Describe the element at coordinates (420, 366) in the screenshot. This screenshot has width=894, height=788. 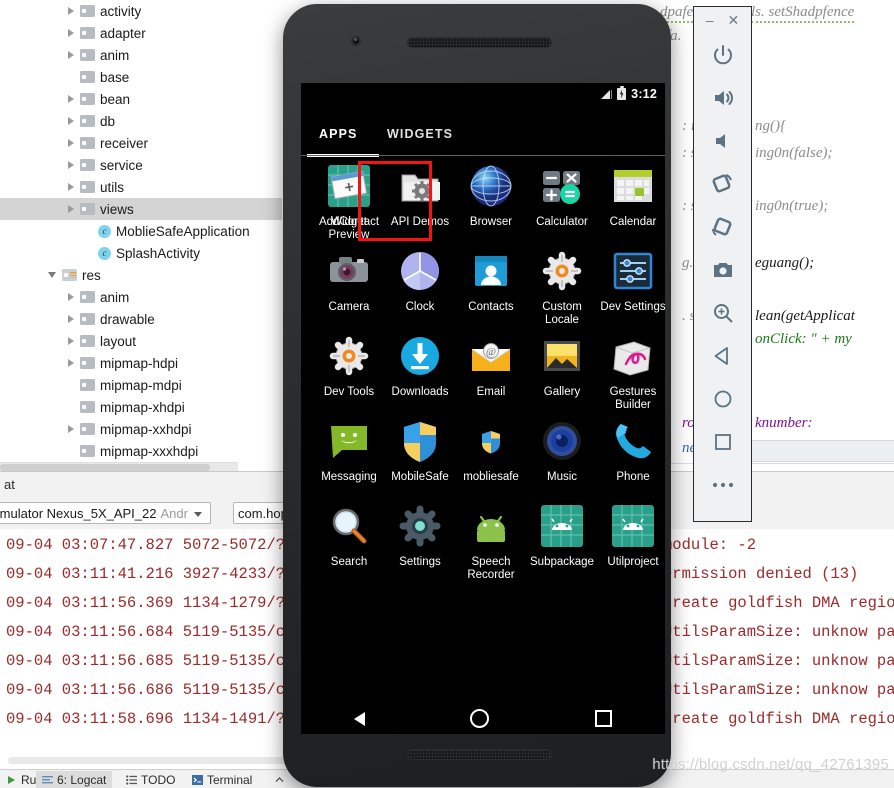
I see `app-icon-downloads: Downloads` at that location.